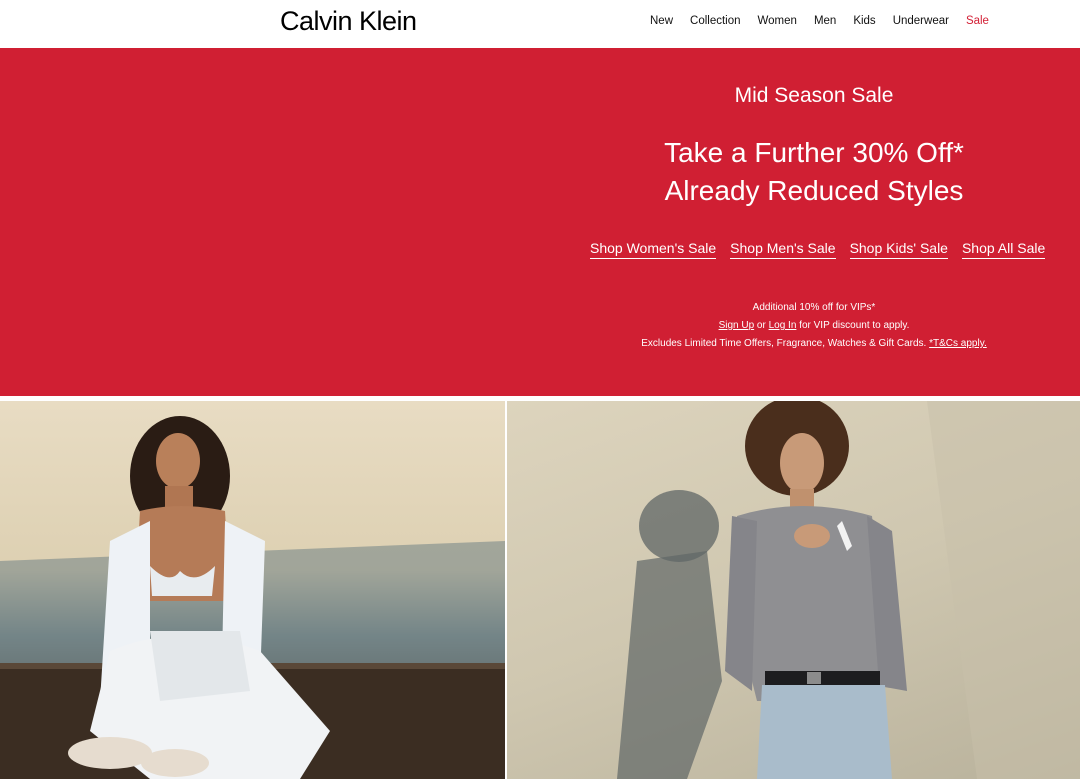  I want to click on log-in-link: Log In, so click(783, 325).